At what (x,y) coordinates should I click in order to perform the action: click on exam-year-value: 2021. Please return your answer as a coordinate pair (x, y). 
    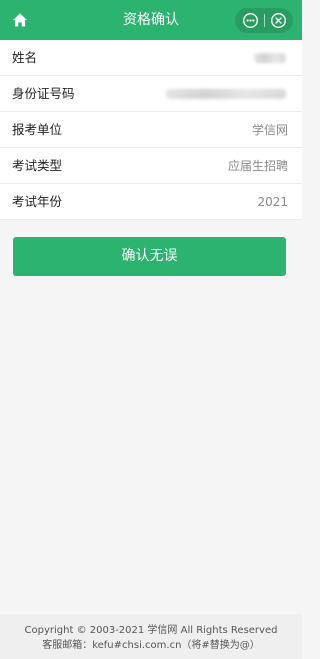
    Looking at the image, I should click on (272, 202).